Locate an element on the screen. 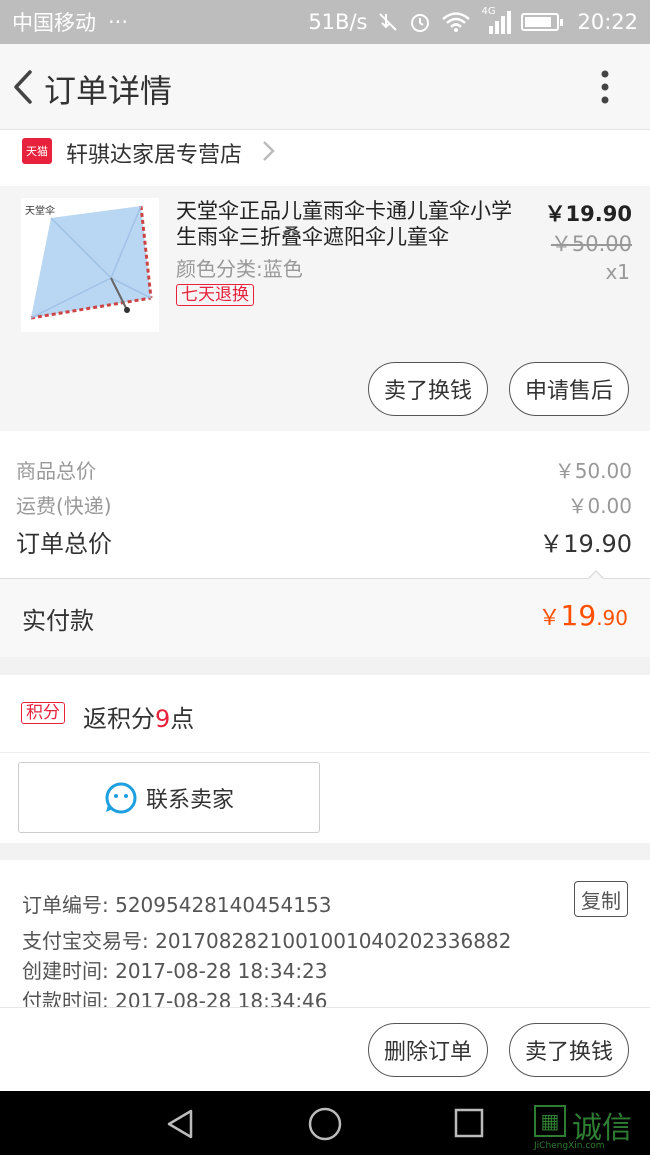 The width and height of the screenshot is (650, 1155). paid-currency: ￥ is located at coordinates (549, 618).